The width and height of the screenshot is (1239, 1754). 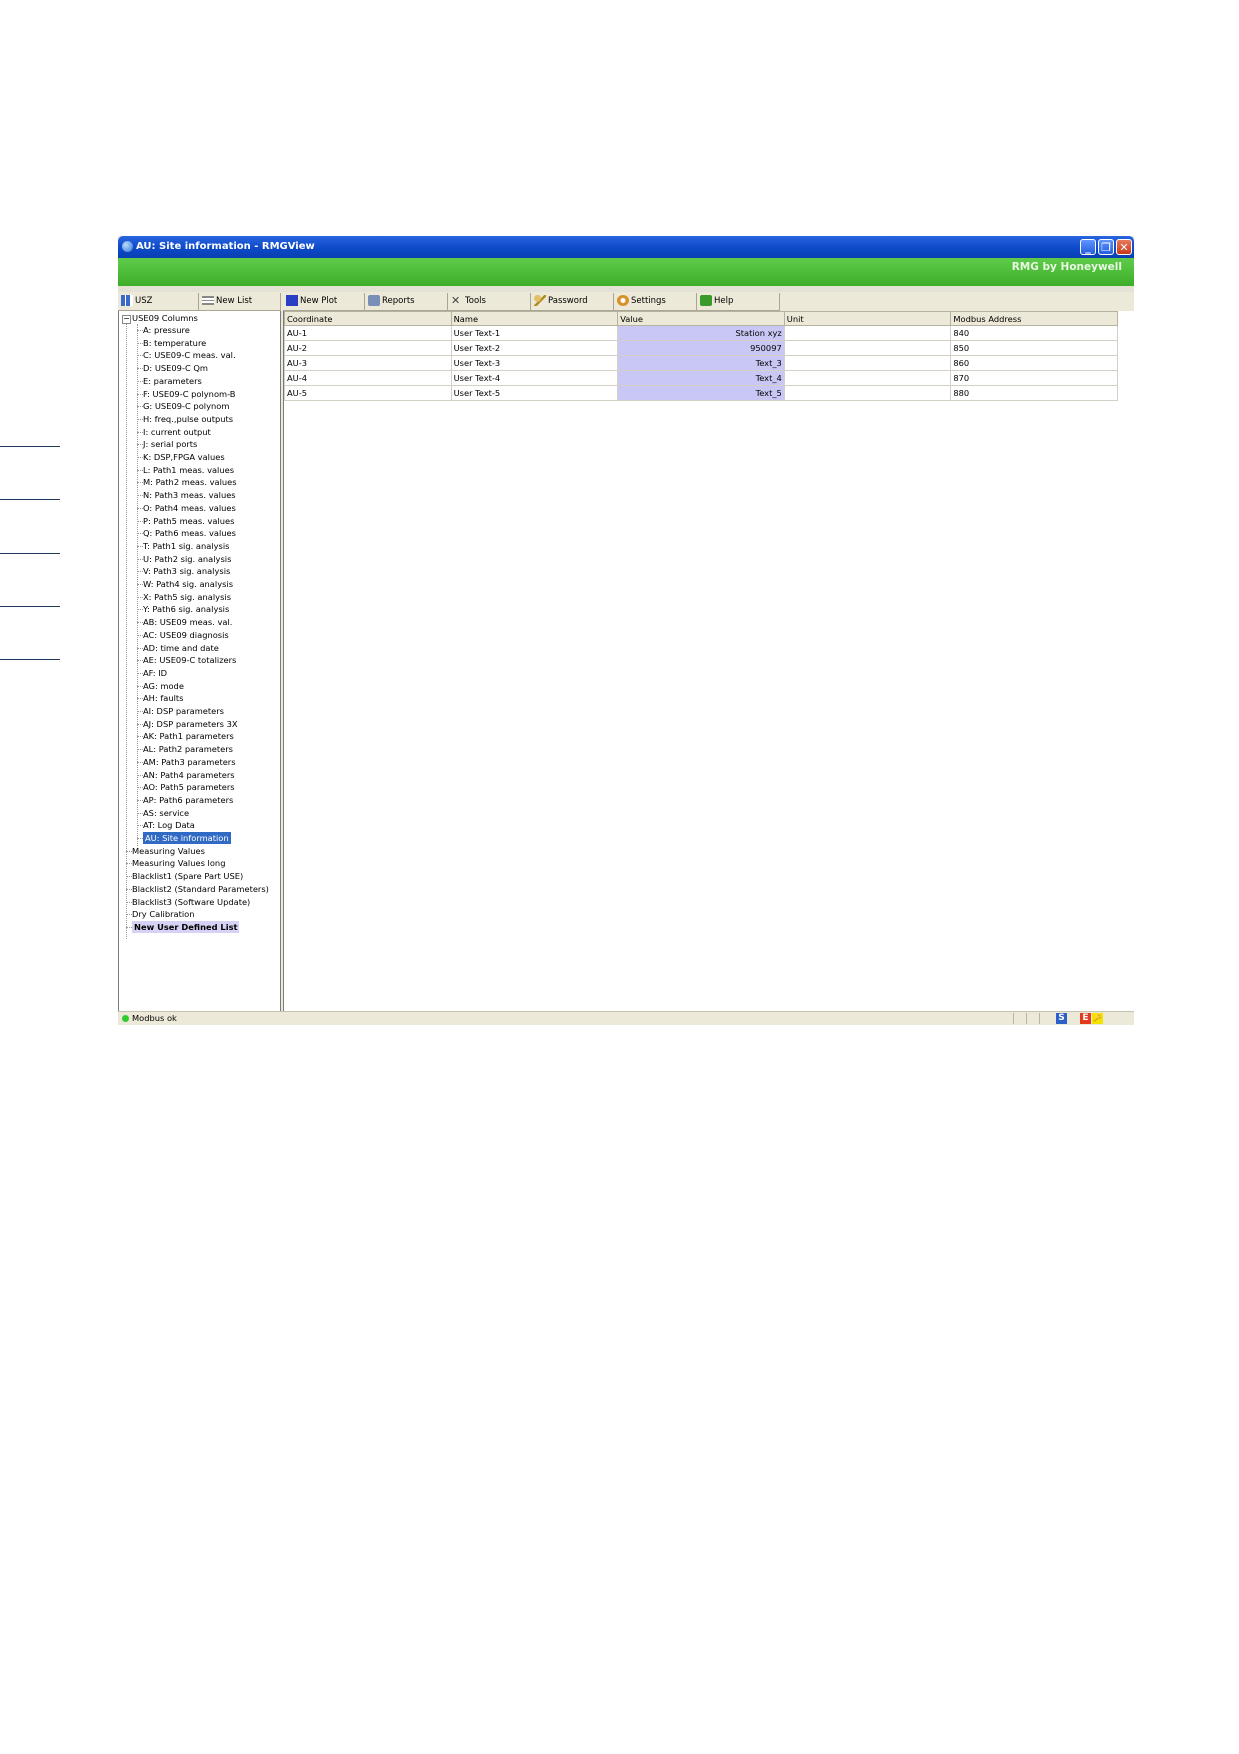 I want to click on tree-item: A: pressure, so click(x=166, y=330).